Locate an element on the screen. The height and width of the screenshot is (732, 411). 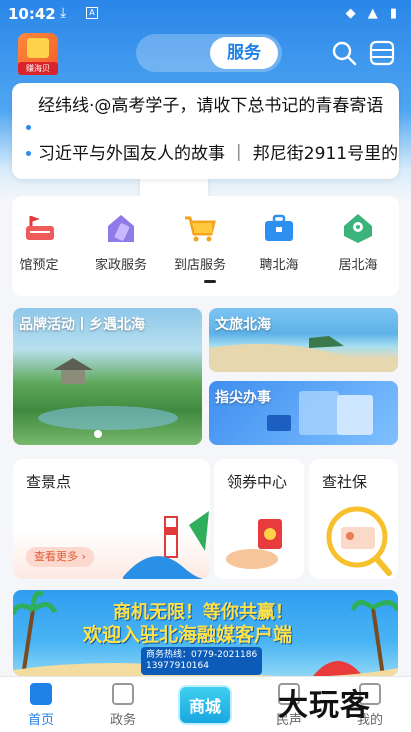
tab-service: 服务 is located at coordinates (244, 53).